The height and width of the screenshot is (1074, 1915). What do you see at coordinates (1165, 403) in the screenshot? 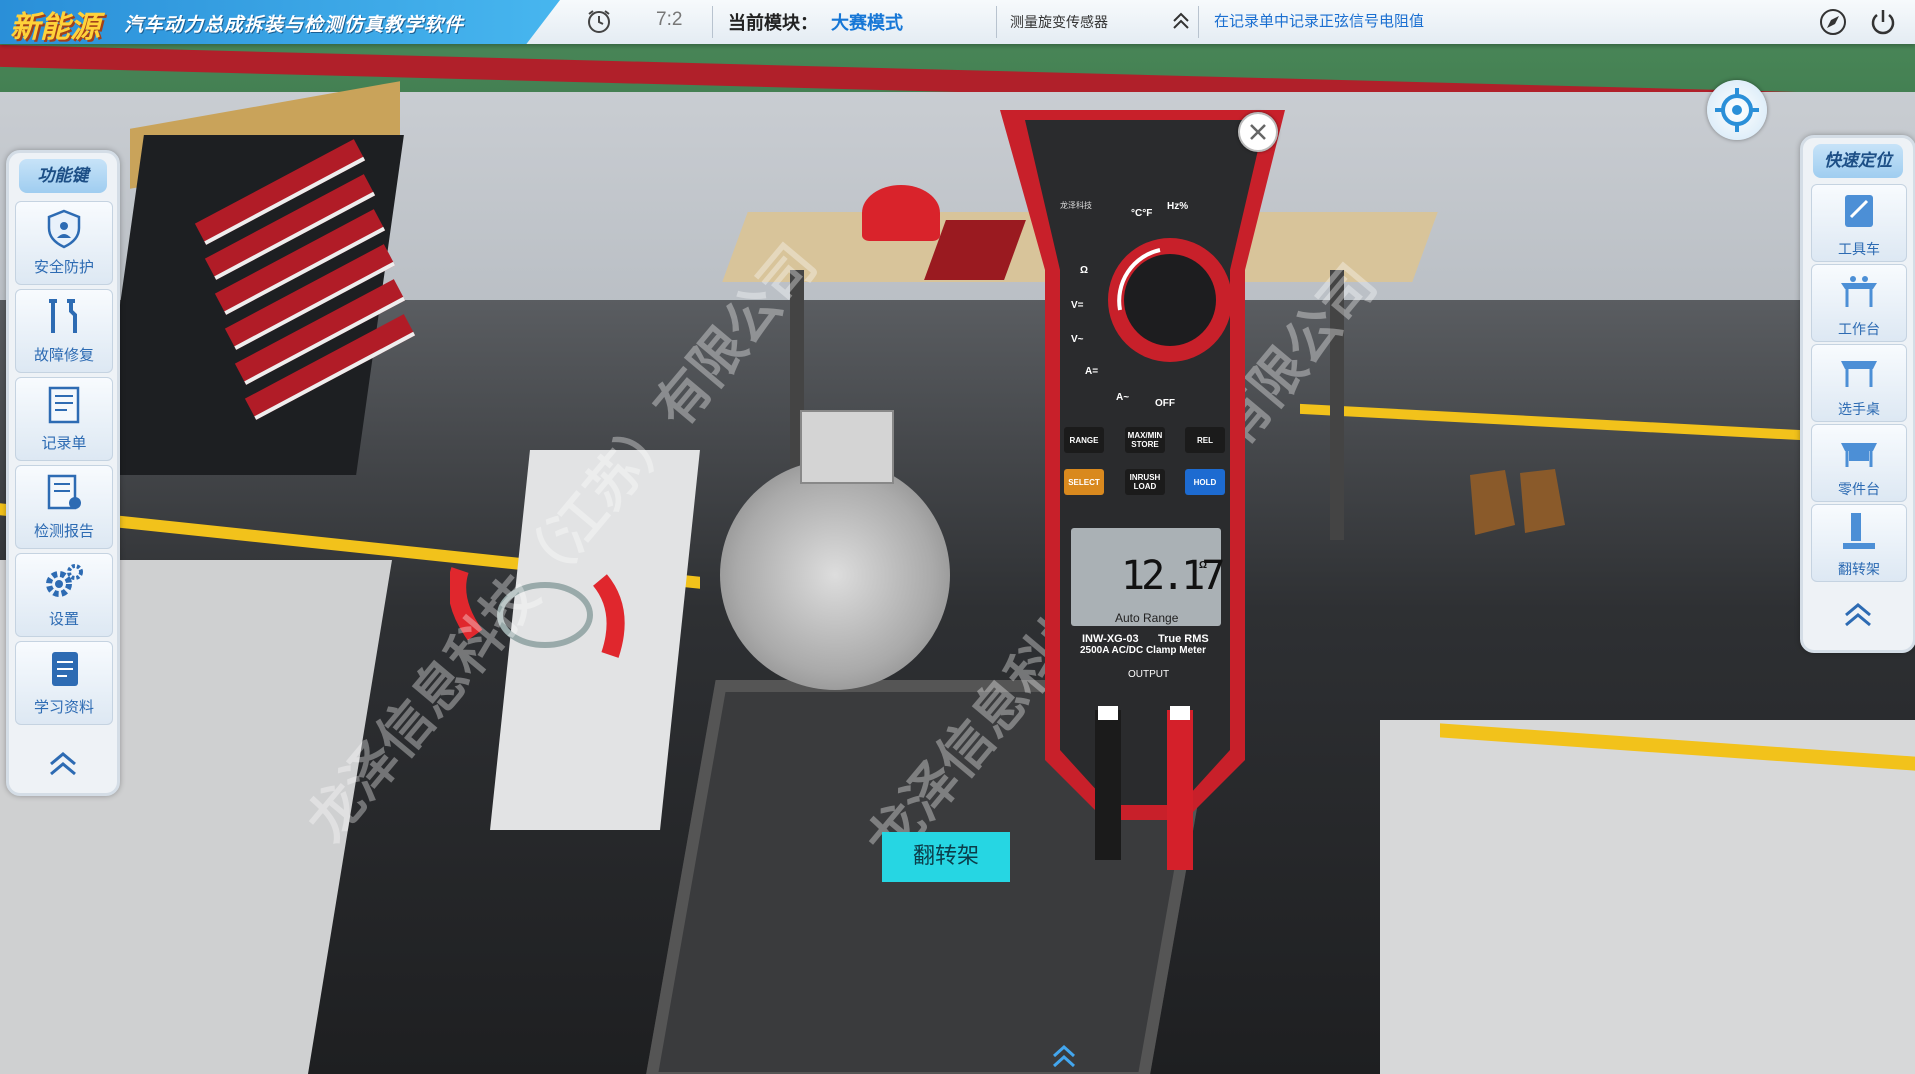
I see `dial-label: OFF` at bounding box center [1165, 403].